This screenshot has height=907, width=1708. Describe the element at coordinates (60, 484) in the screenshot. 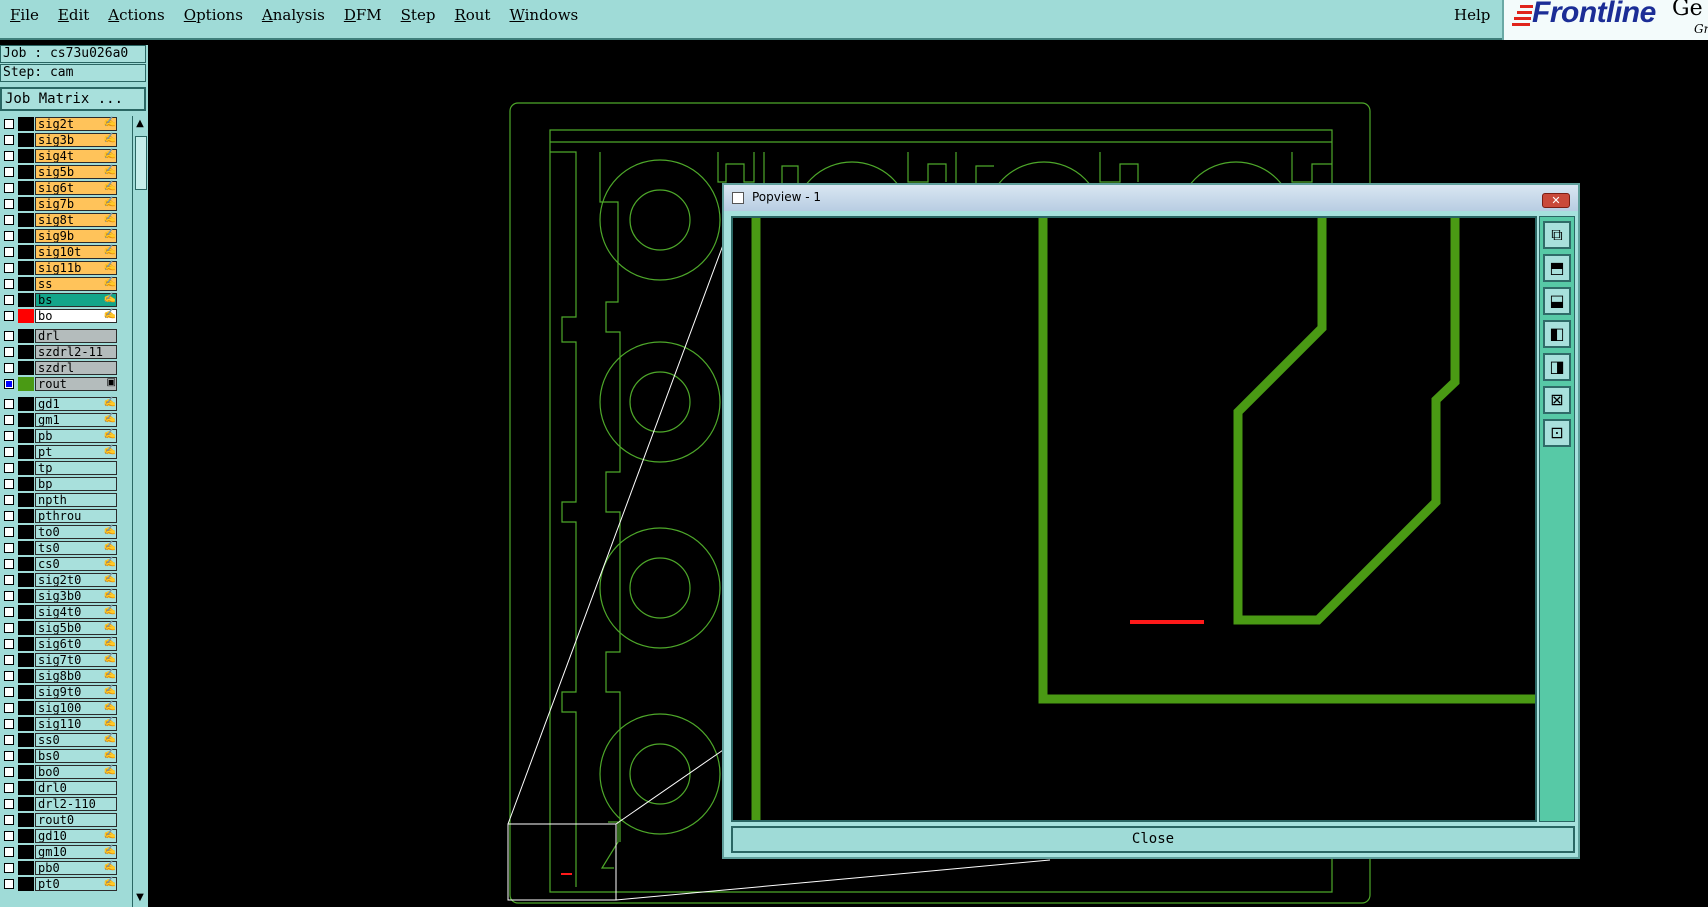

I see `layer-row: bp` at that location.